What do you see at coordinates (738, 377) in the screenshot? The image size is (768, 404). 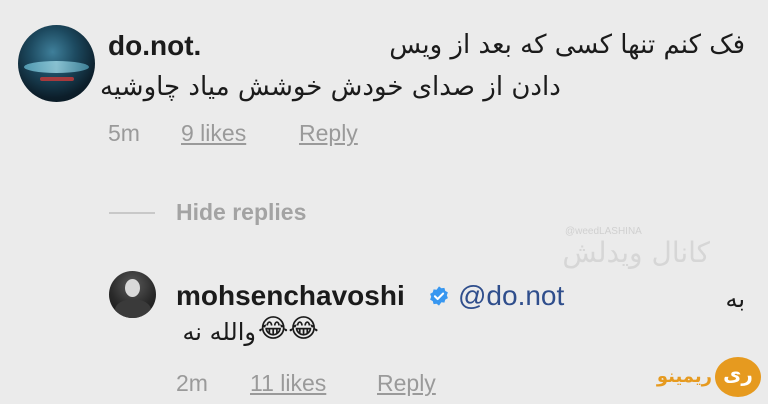 I see `brand-logo-icon: ری` at bounding box center [738, 377].